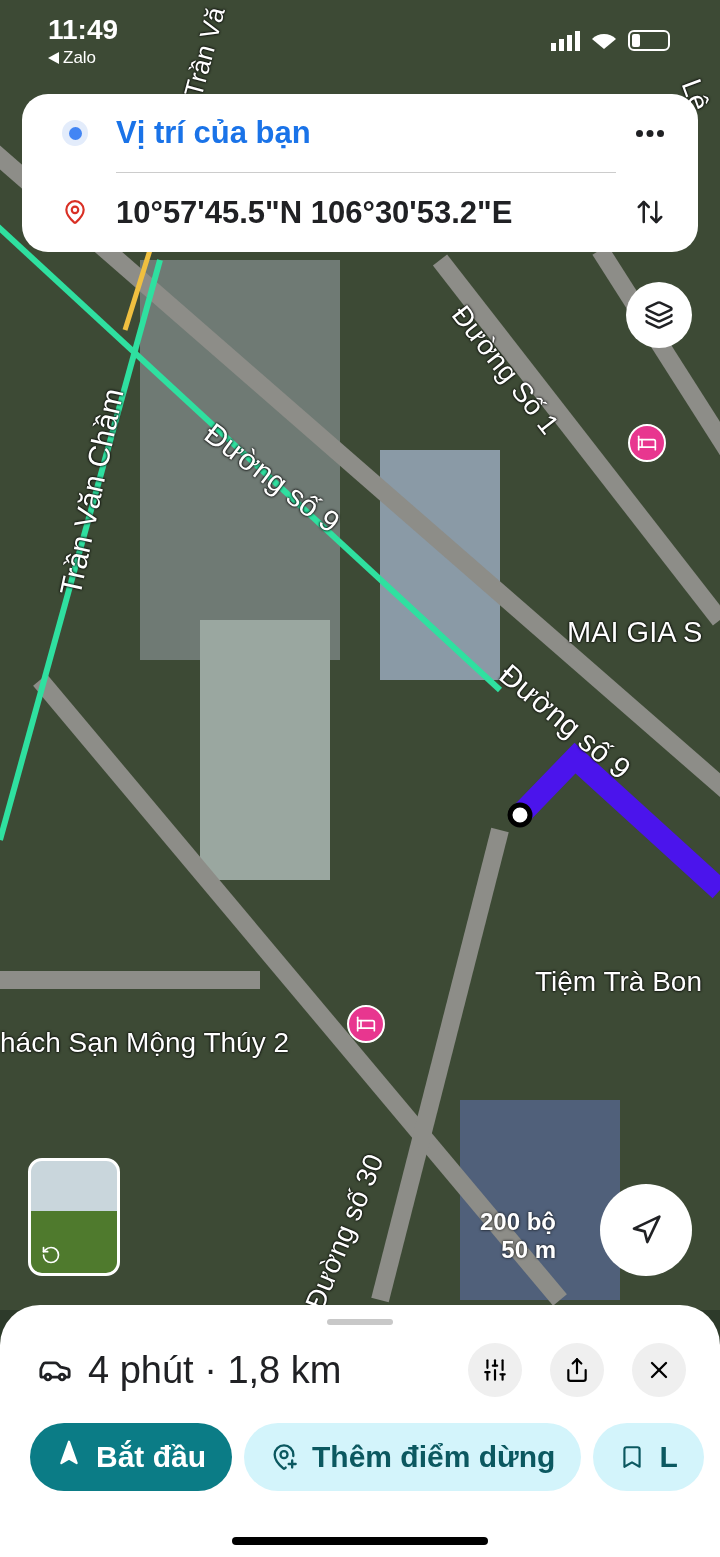 This screenshot has width=720, height=1557. Describe the element at coordinates (75, 212) in the screenshot. I see `destination-pin-icon` at that location.